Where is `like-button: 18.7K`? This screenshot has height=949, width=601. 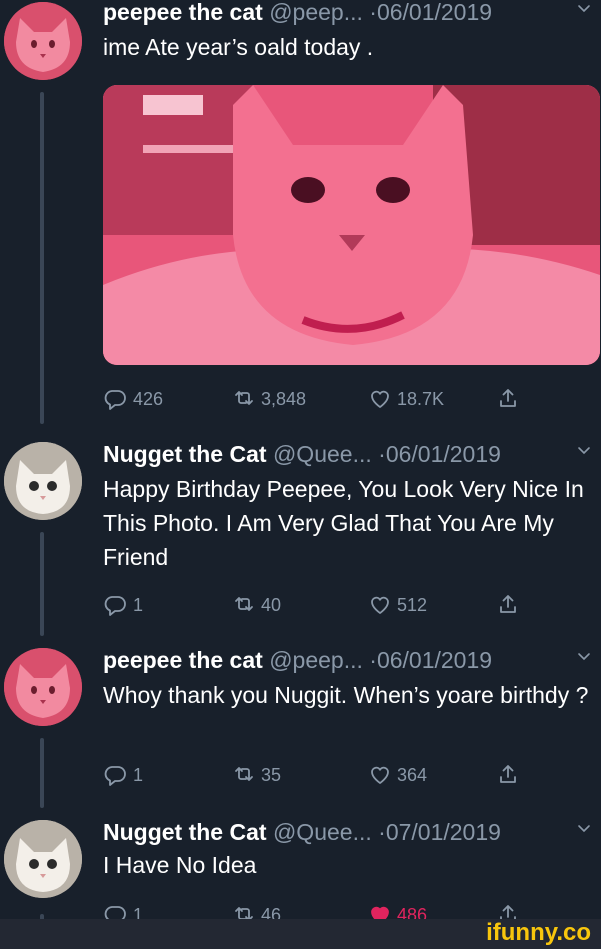
like-button: 18.7K is located at coordinates (405, 399).